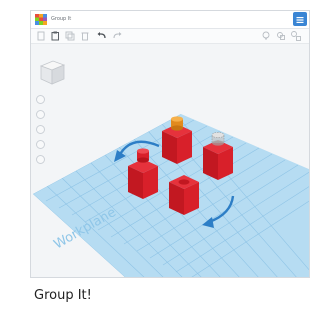 This screenshot has width=320, height=313. Describe the element at coordinates (61, 19) in the screenshot. I see `design-title: Group It` at that location.